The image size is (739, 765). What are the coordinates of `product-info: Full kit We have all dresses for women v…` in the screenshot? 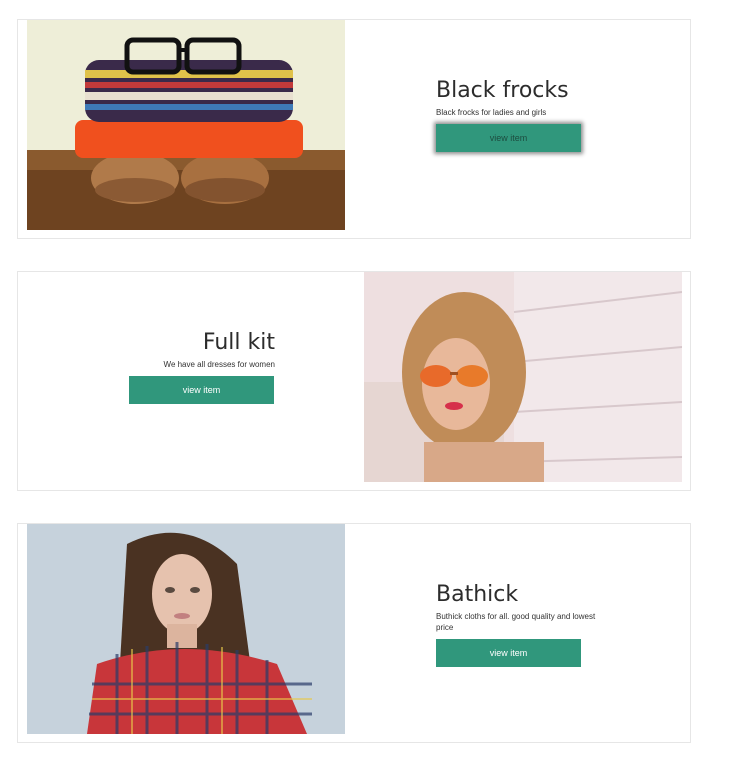 It's located at (202, 367).